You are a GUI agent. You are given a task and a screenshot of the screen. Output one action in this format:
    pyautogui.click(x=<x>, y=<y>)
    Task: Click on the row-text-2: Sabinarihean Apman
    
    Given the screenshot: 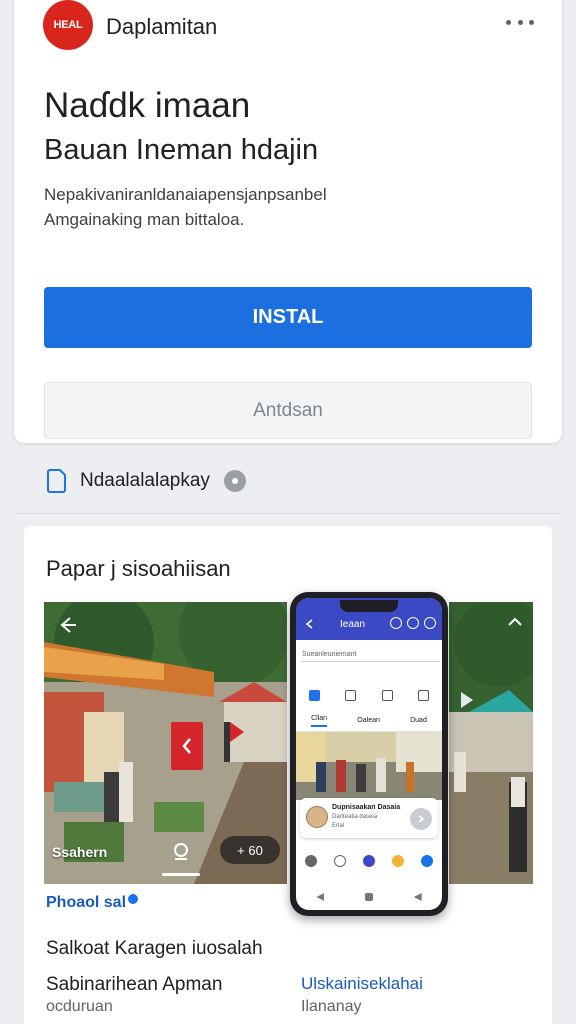 What is the action you would take?
    pyautogui.click(x=134, y=984)
    